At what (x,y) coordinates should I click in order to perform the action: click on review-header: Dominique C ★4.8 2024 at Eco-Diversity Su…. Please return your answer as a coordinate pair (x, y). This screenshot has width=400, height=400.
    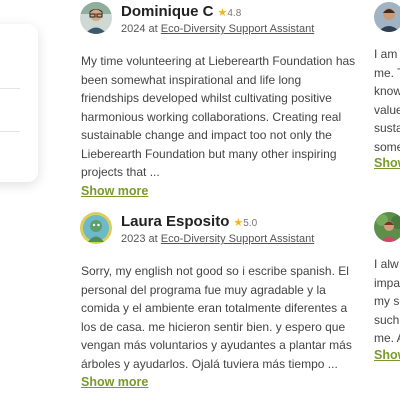
    Looking at the image, I should click on (221, 22).